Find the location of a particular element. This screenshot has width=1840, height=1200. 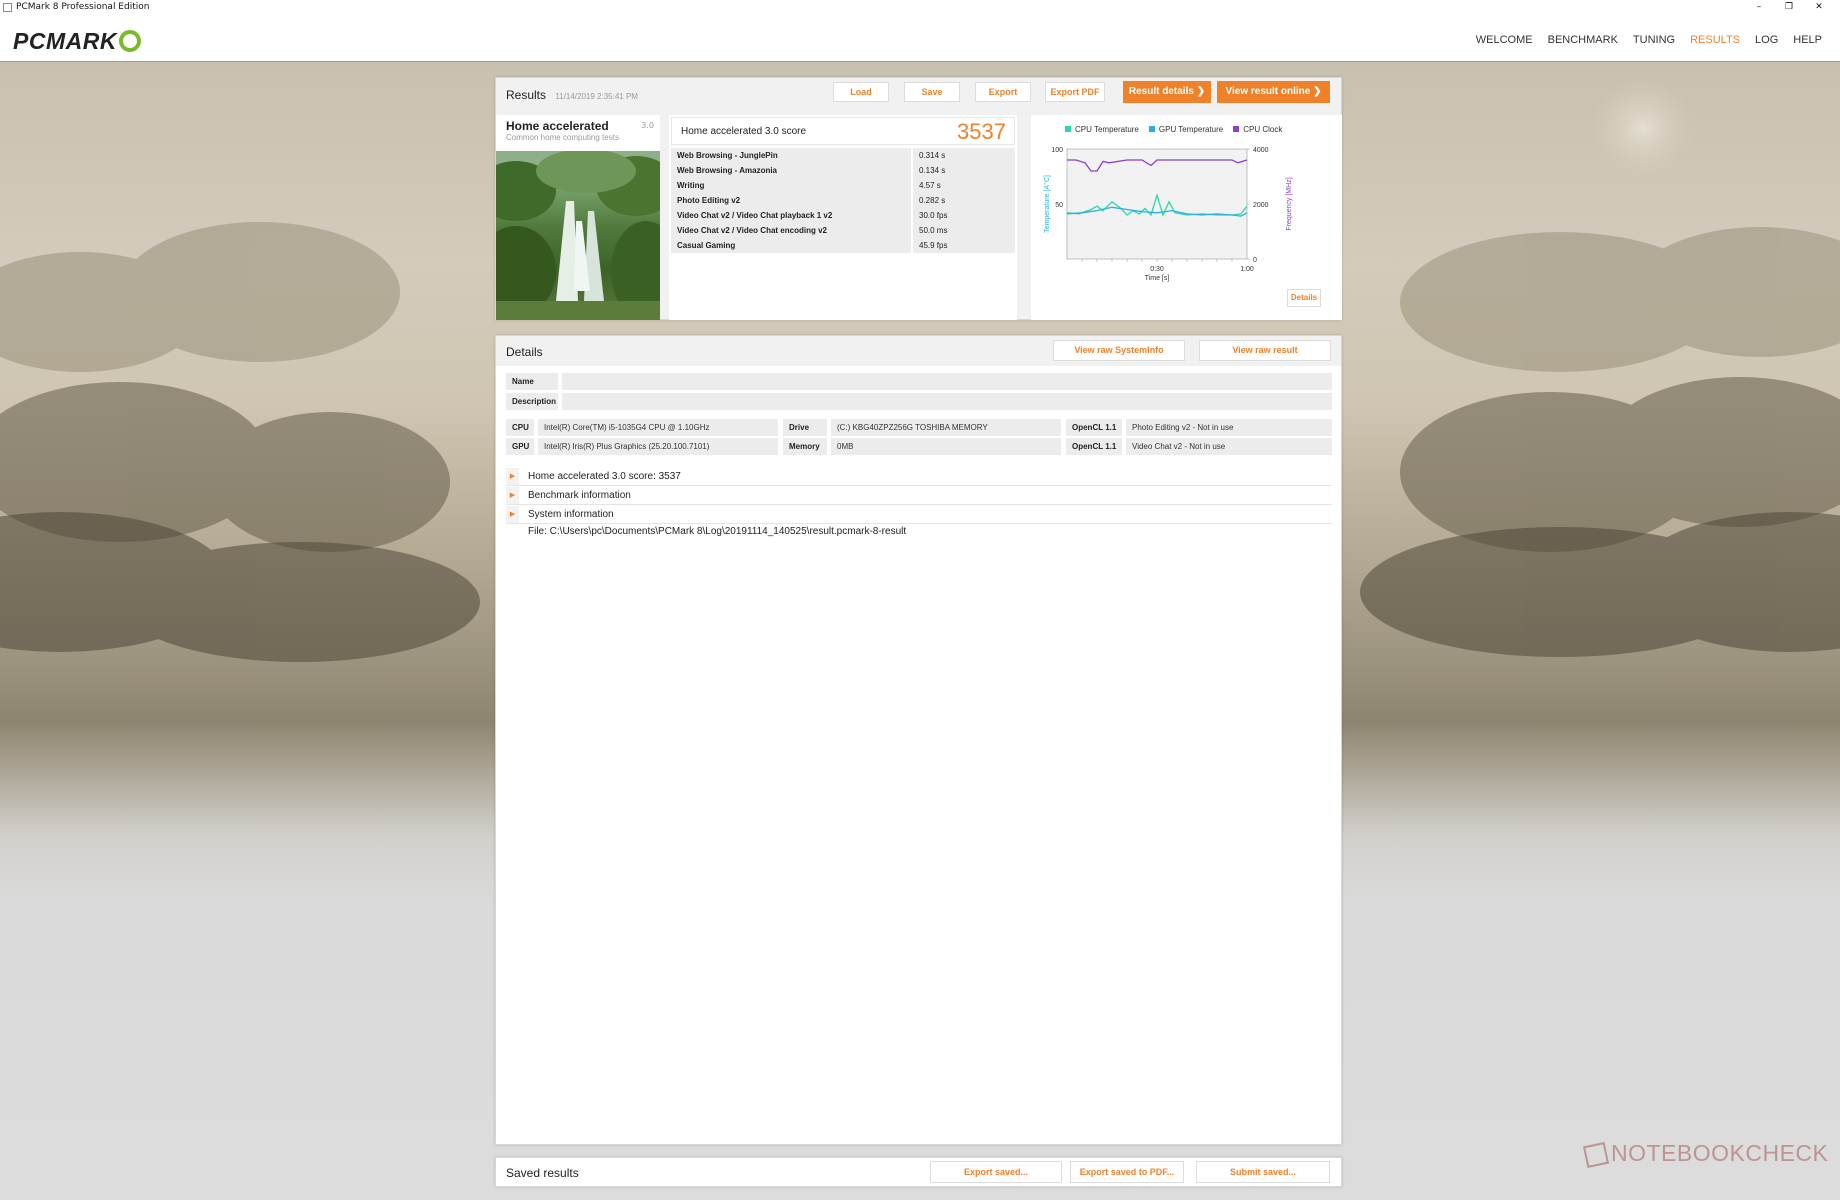

score-row-value: 4.57 s is located at coordinates (964, 185).